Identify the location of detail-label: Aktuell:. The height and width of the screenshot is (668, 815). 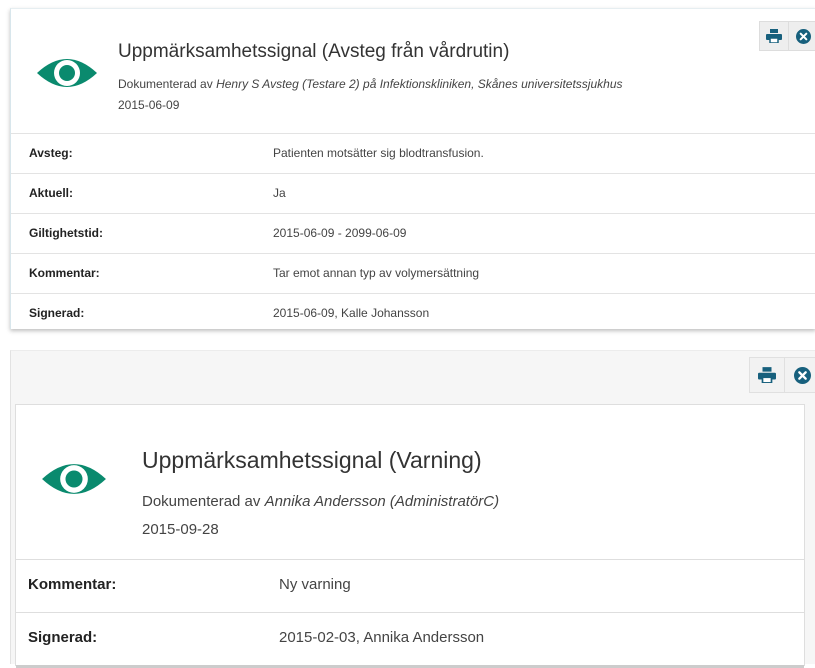
(51, 193).